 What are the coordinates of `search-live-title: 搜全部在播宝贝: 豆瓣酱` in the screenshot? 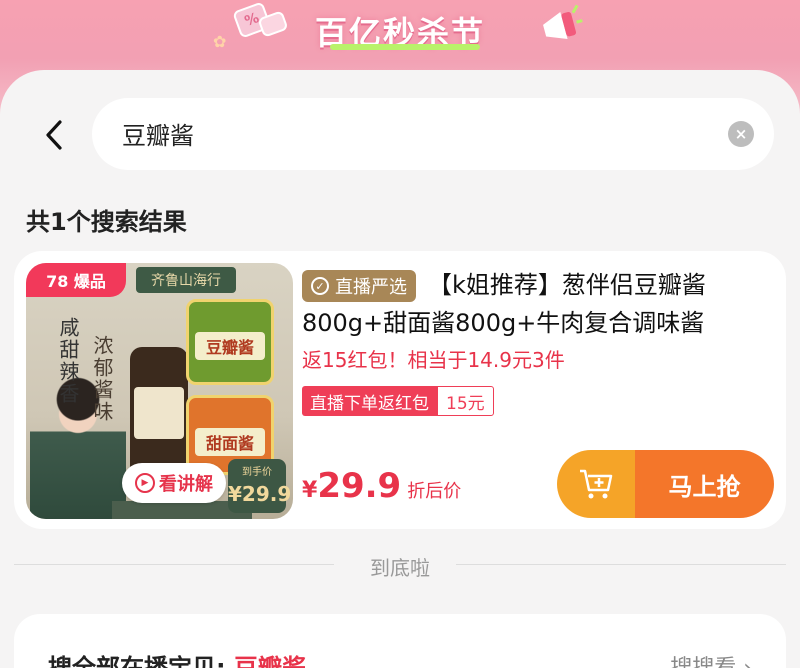 It's located at (177, 658).